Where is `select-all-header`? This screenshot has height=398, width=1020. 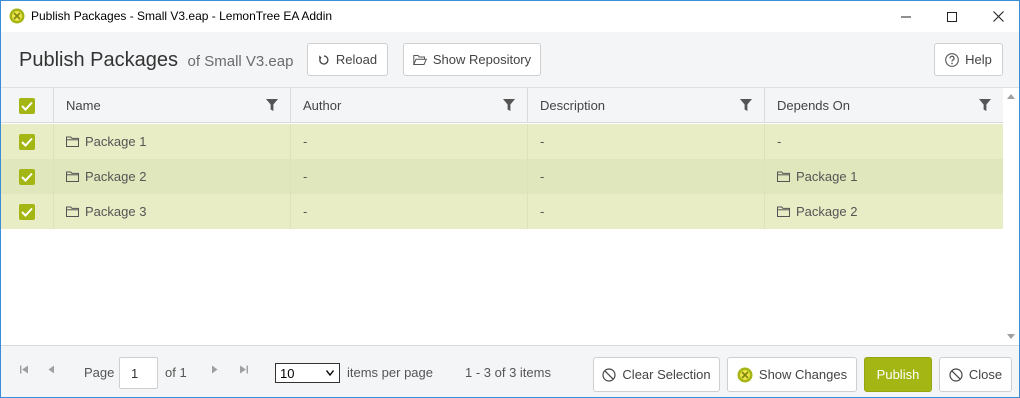
select-all-header is located at coordinates (27, 105).